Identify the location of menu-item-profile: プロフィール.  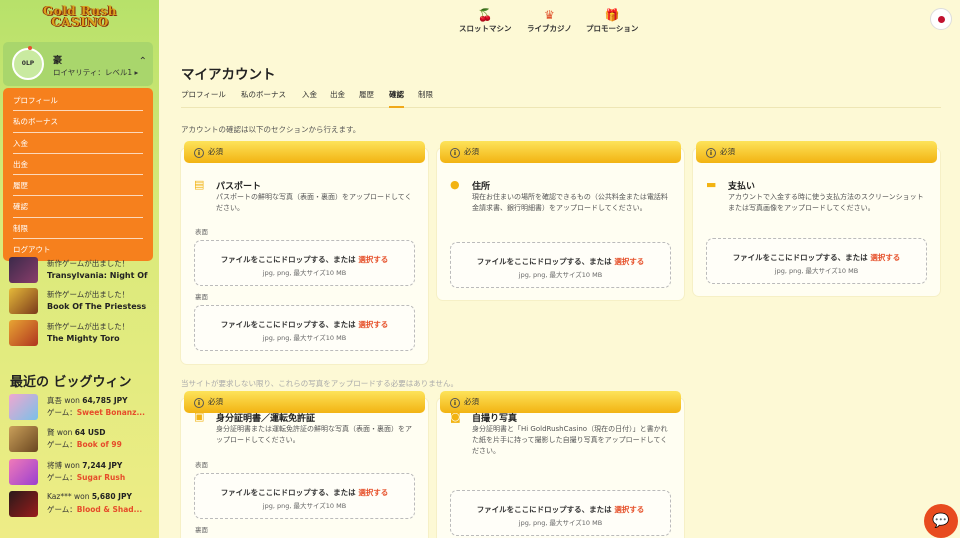
(78, 101).